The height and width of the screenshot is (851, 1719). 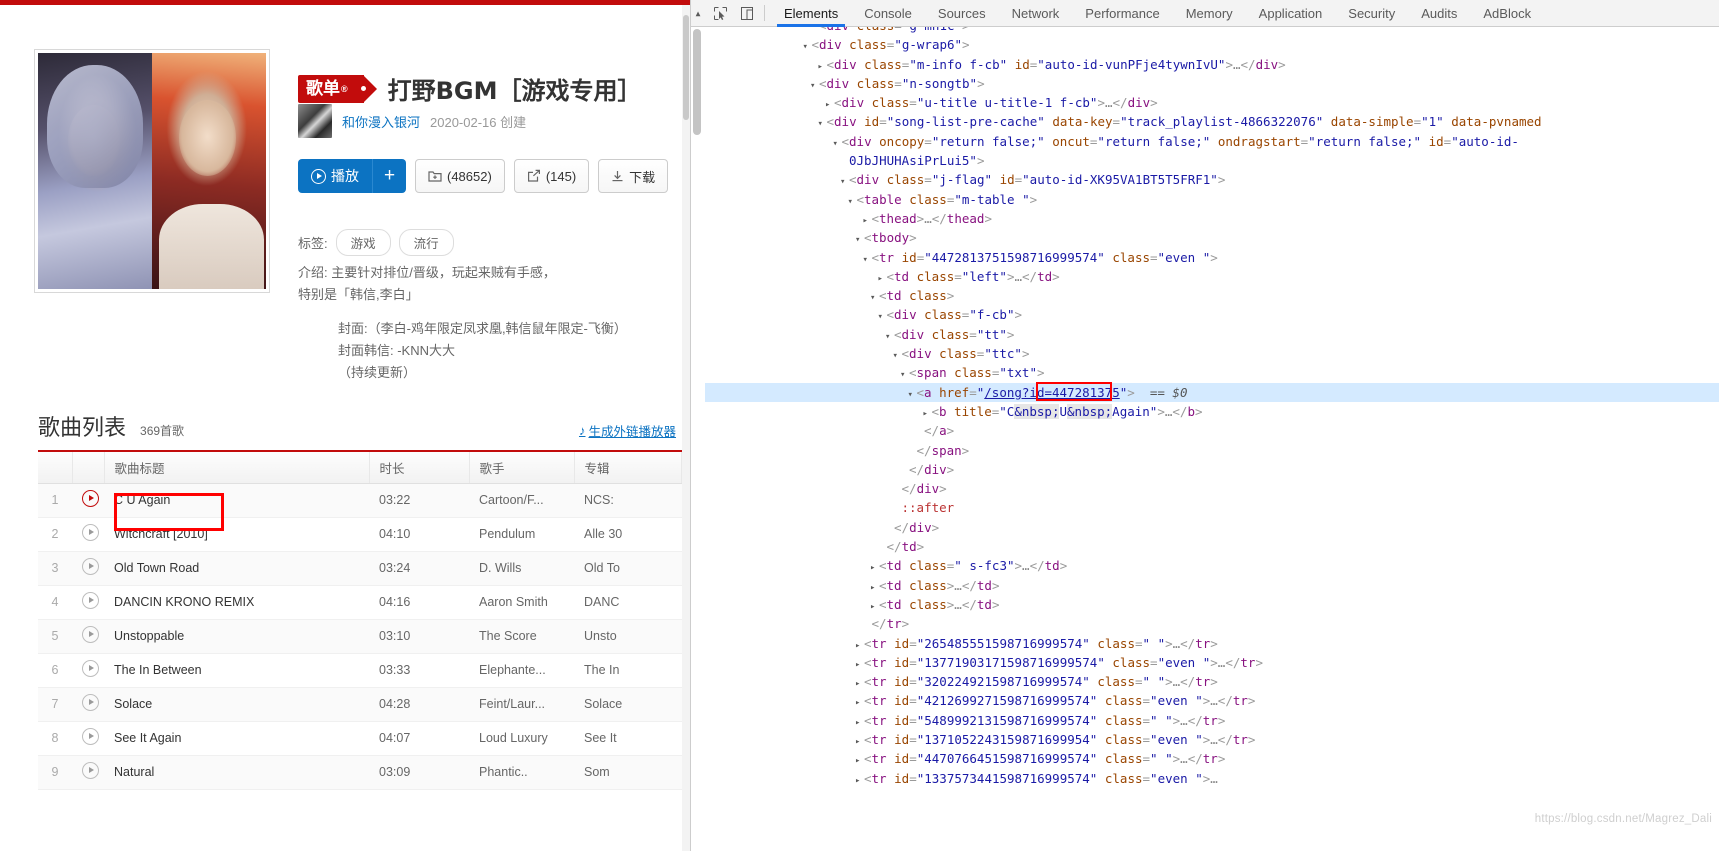 What do you see at coordinates (628, 636) in the screenshot?
I see `row-album: Unsto` at bounding box center [628, 636].